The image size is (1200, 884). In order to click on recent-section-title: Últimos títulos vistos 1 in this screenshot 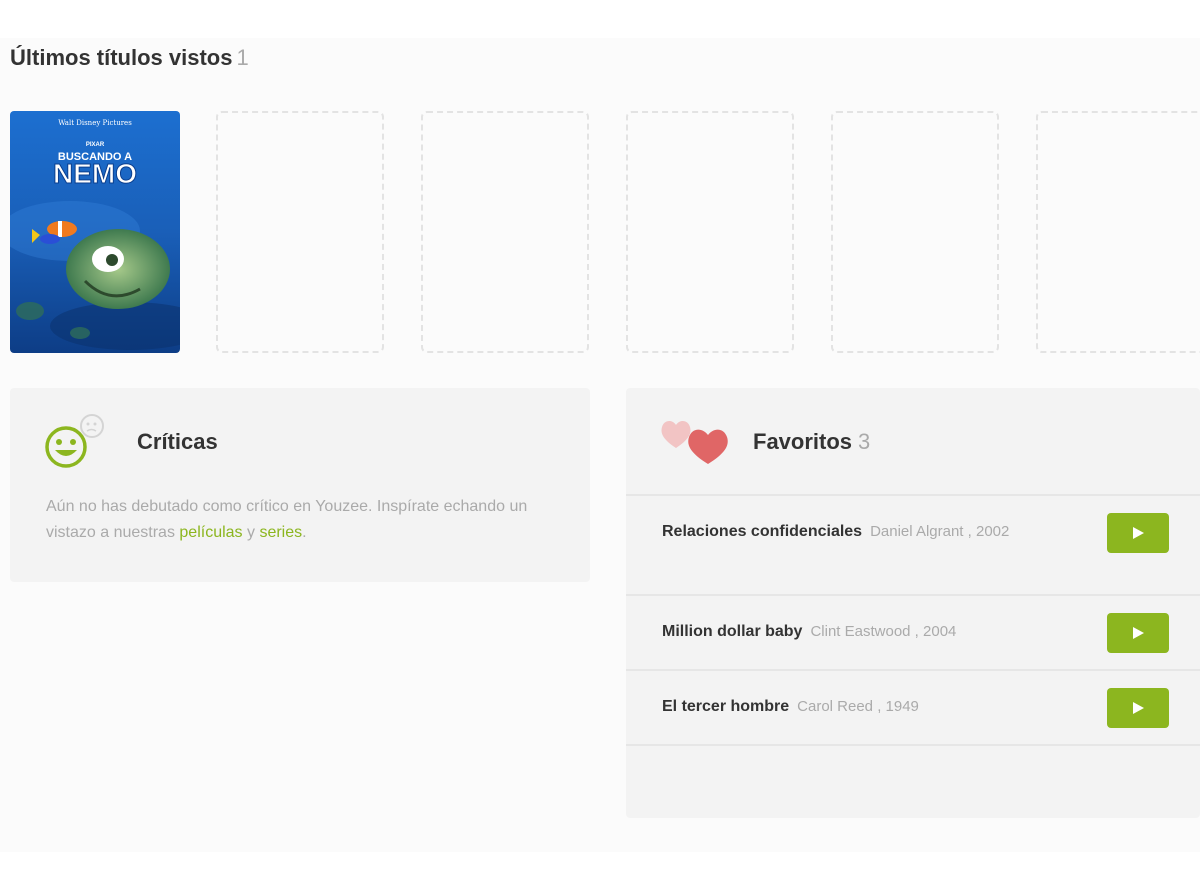, I will do `click(129, 58)`.